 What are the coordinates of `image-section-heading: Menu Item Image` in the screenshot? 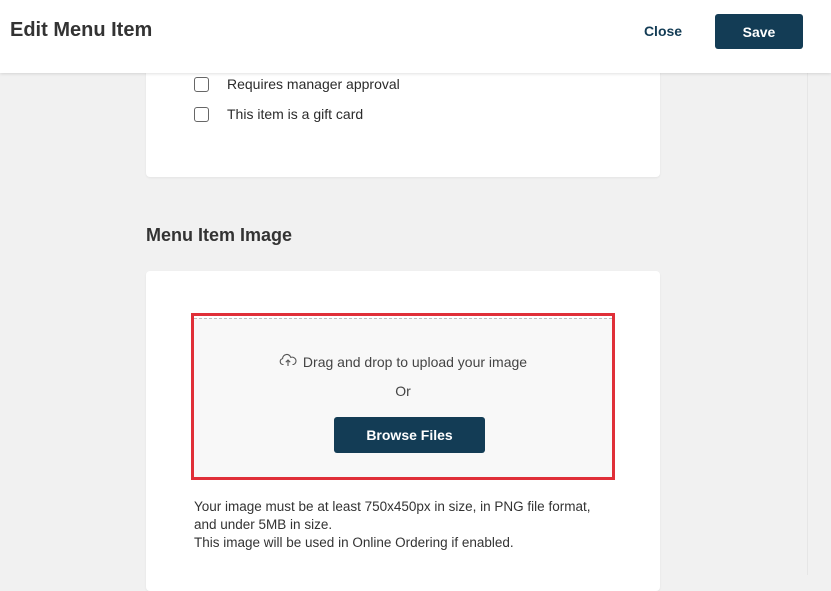 It's located at (219, 235).